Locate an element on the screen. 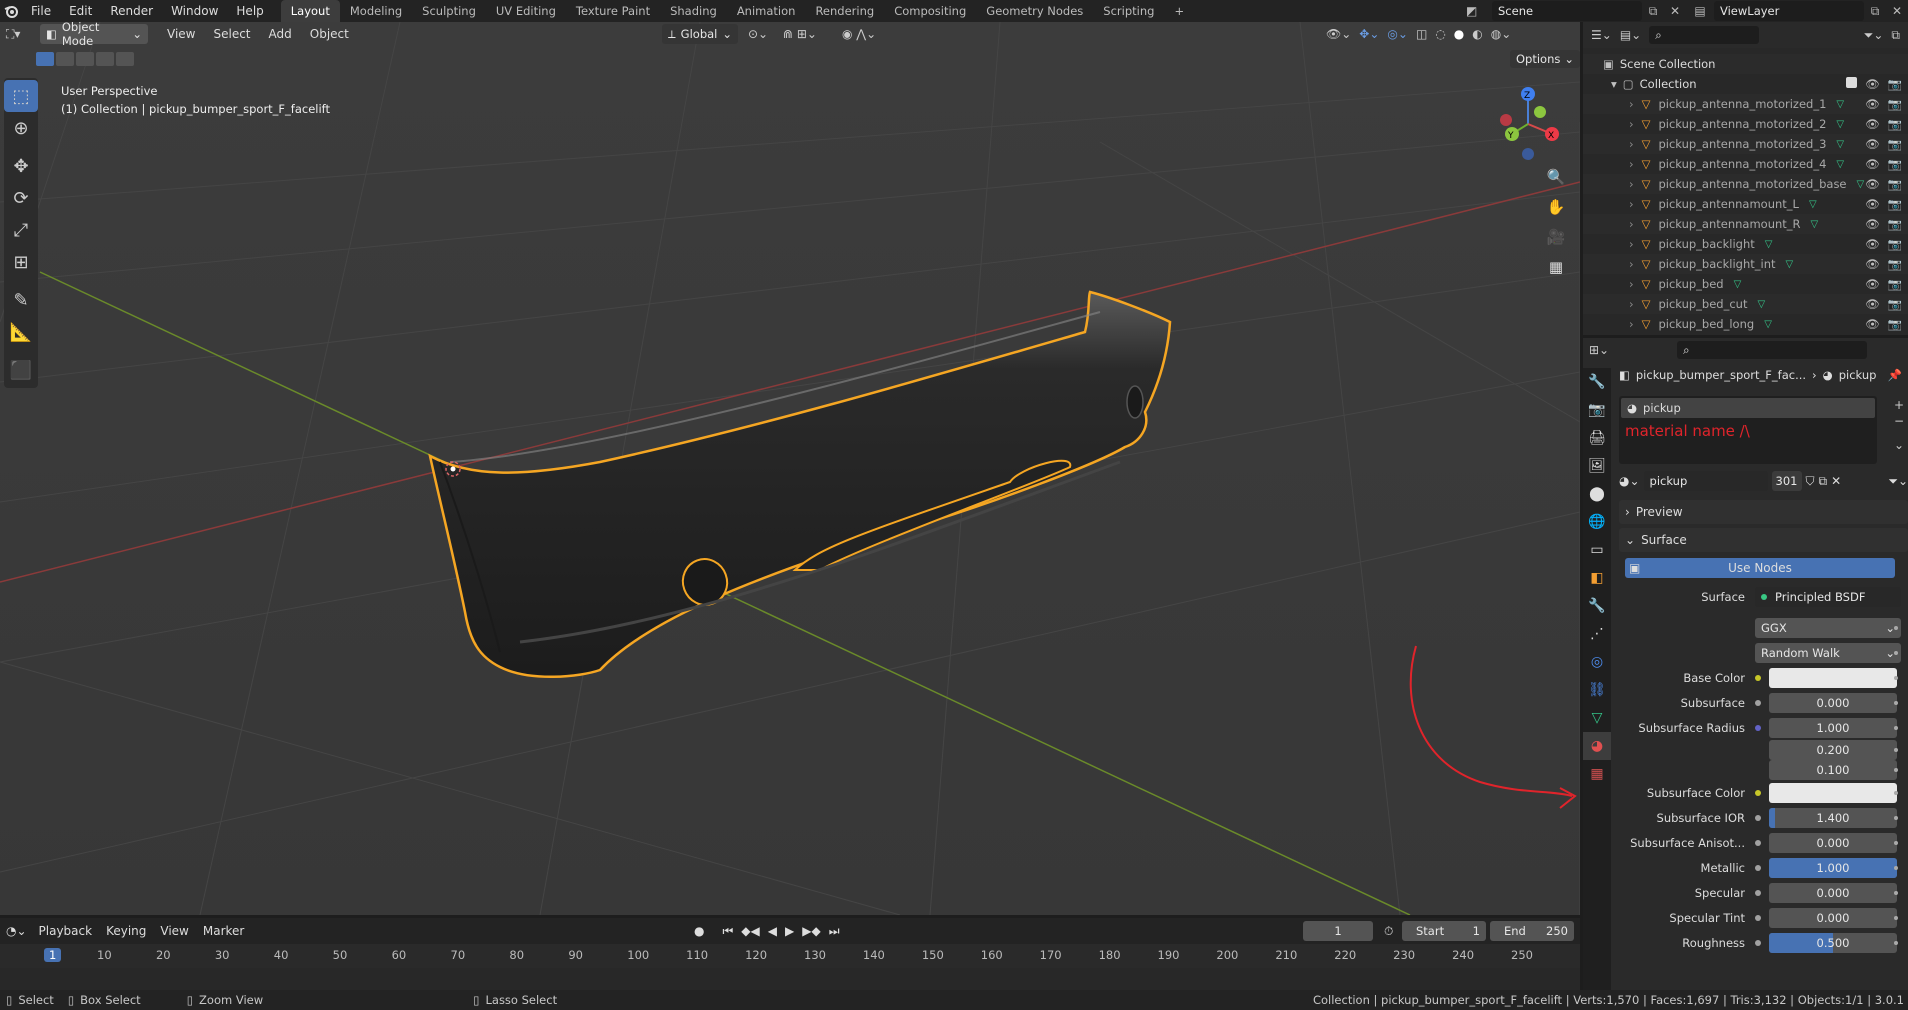 This screenshot has width=1908, height=1010. display-mode-icon: ▤⌄ is located at coordinates (1630, 35).